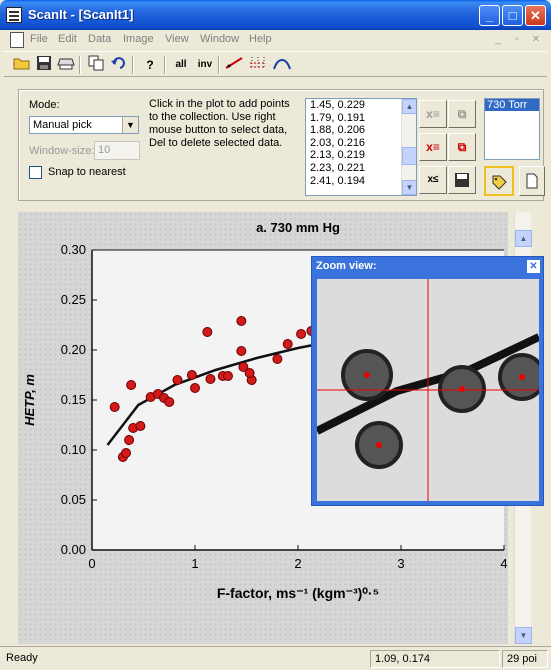  I want to click on list-scrollbar: ▲ ▼, so click(408, 147).